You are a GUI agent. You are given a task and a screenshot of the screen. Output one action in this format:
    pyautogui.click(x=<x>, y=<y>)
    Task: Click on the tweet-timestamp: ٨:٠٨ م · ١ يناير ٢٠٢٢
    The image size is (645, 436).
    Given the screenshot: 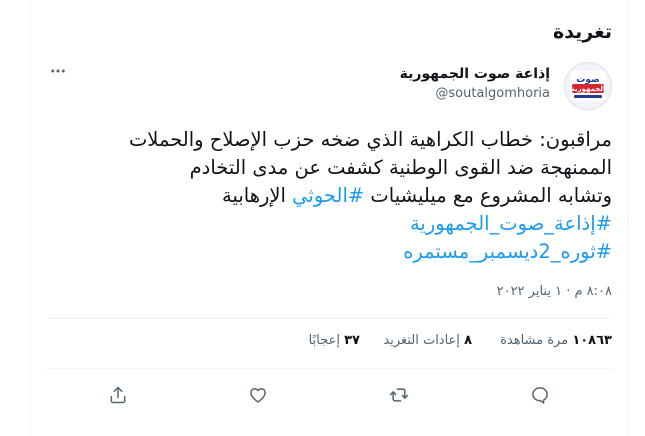 What is the action you would take?
    pyautogui.click(x=554, y=291)
    